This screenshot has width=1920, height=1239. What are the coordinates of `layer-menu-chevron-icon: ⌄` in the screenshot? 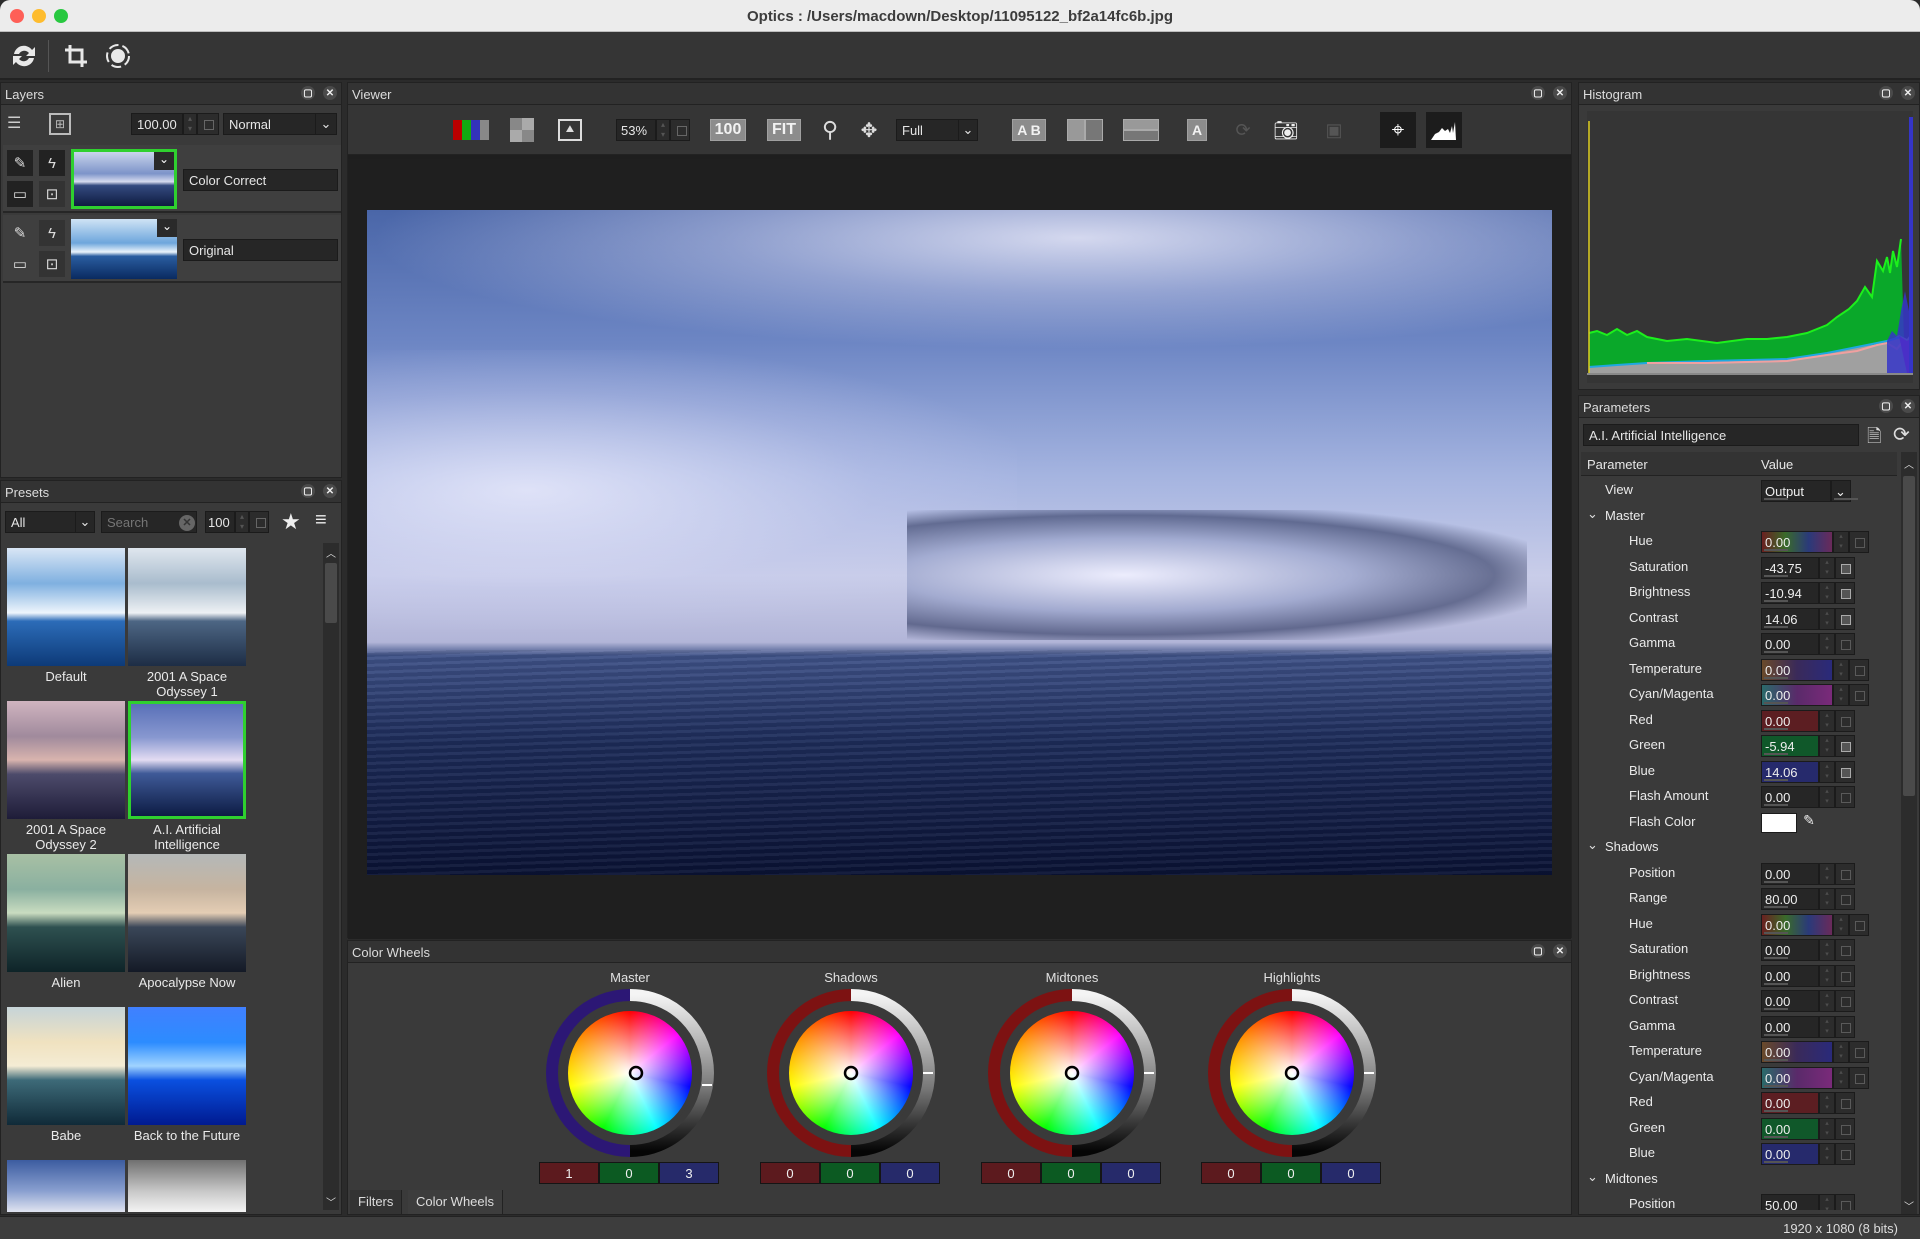 It's located at (164, 161).